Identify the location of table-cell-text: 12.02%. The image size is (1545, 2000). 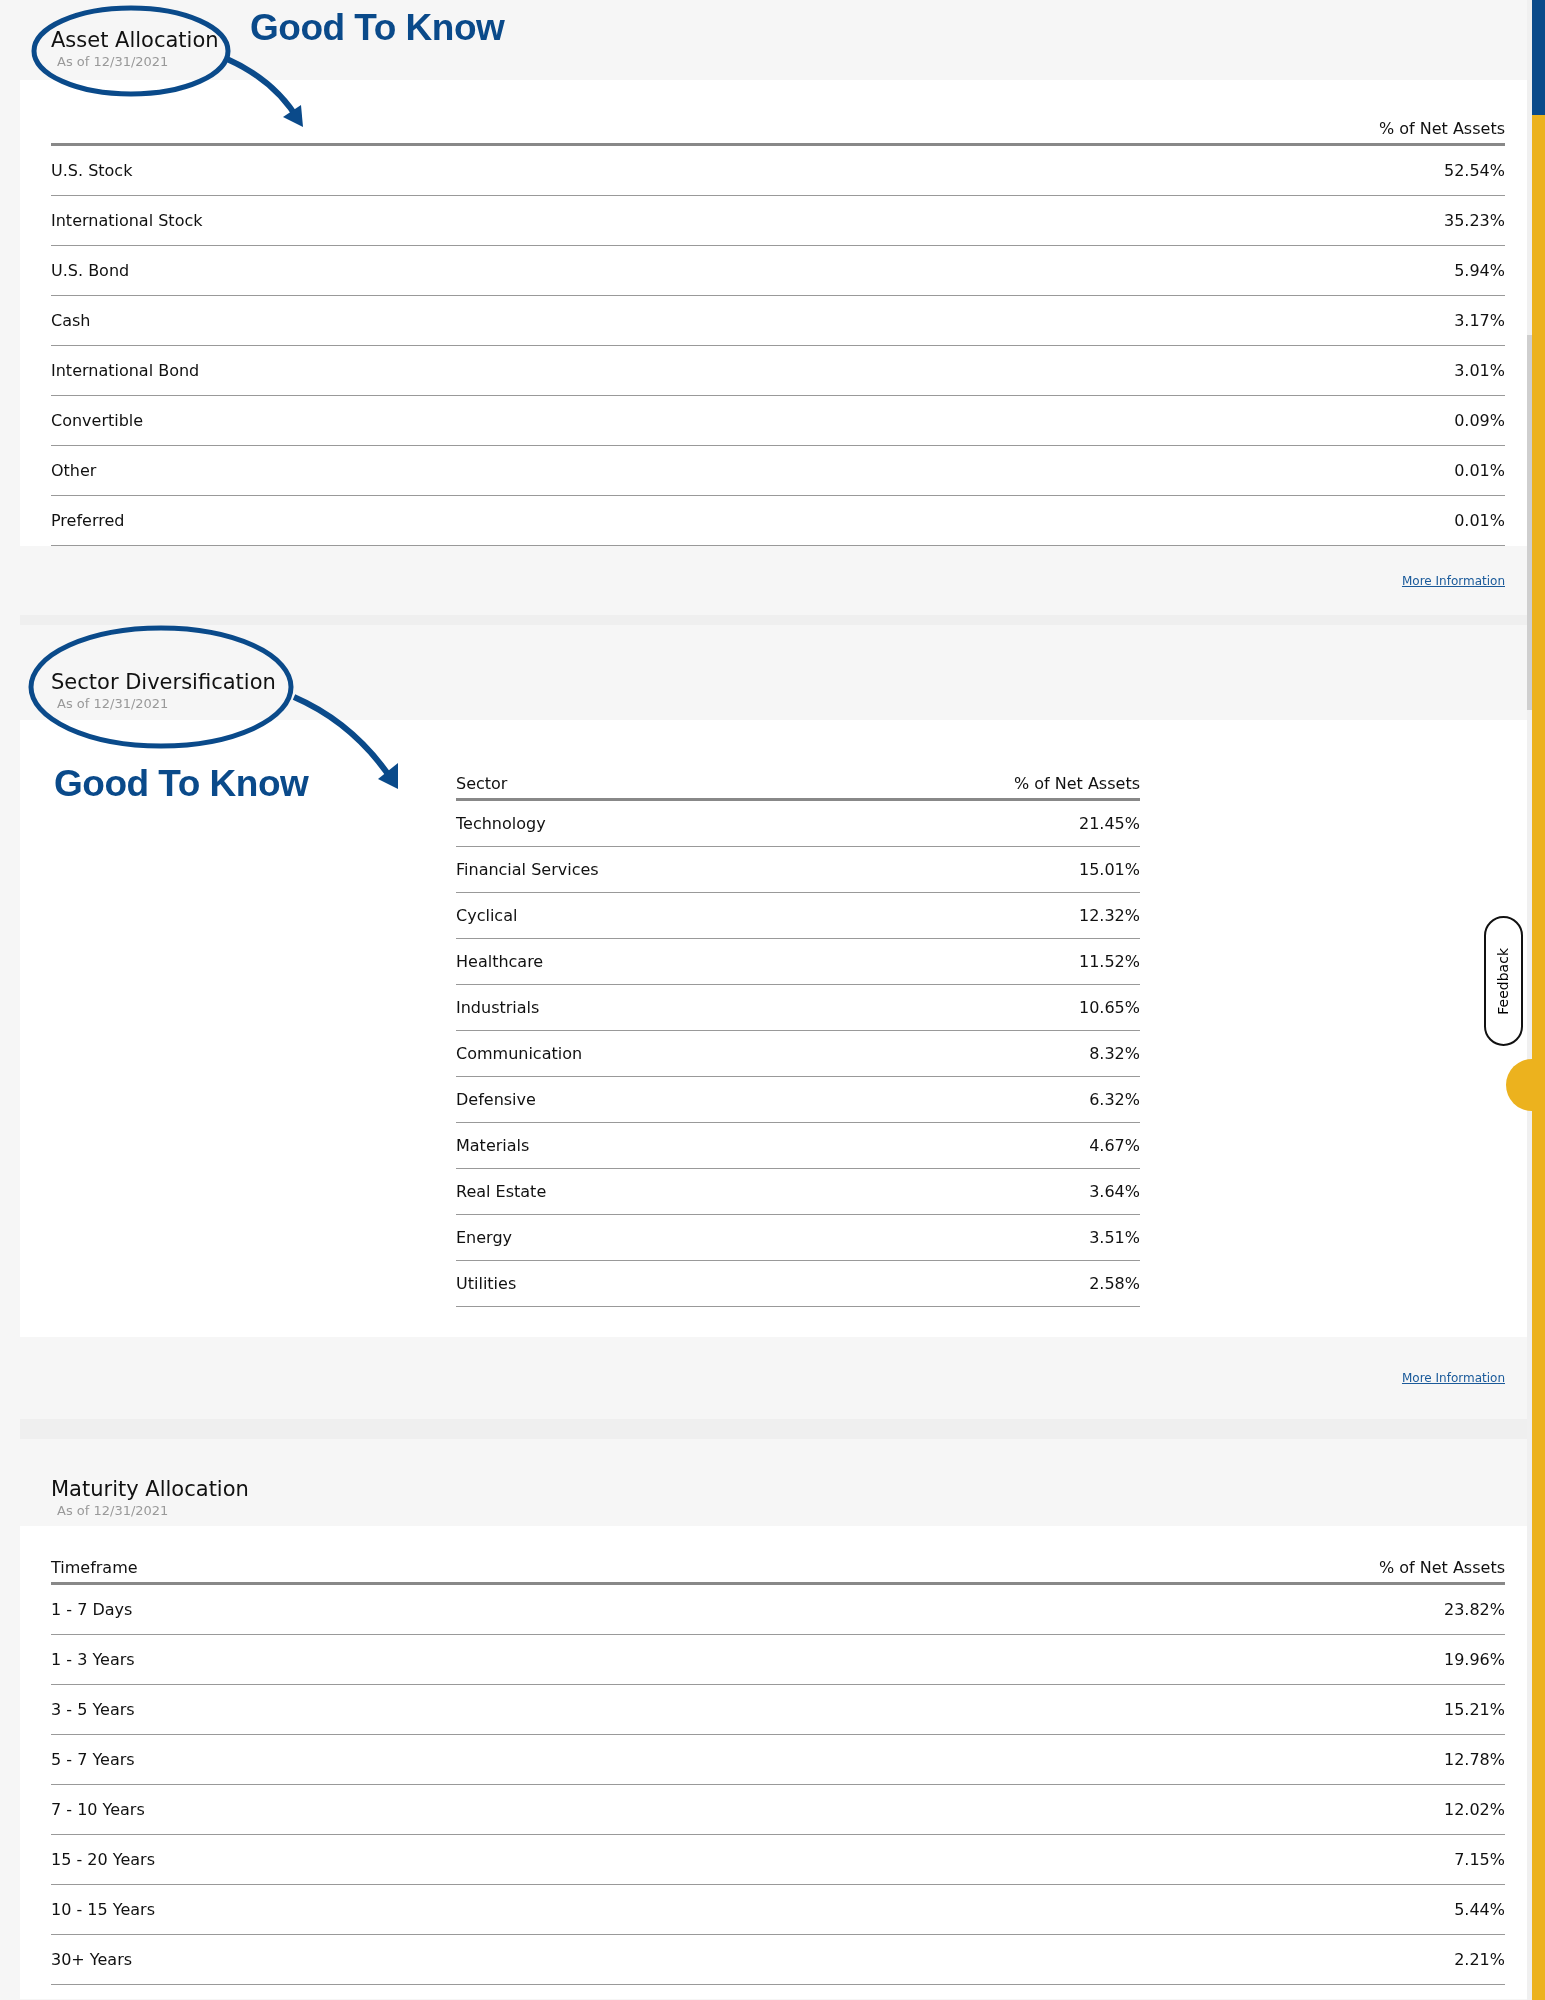
(1474, 1809).